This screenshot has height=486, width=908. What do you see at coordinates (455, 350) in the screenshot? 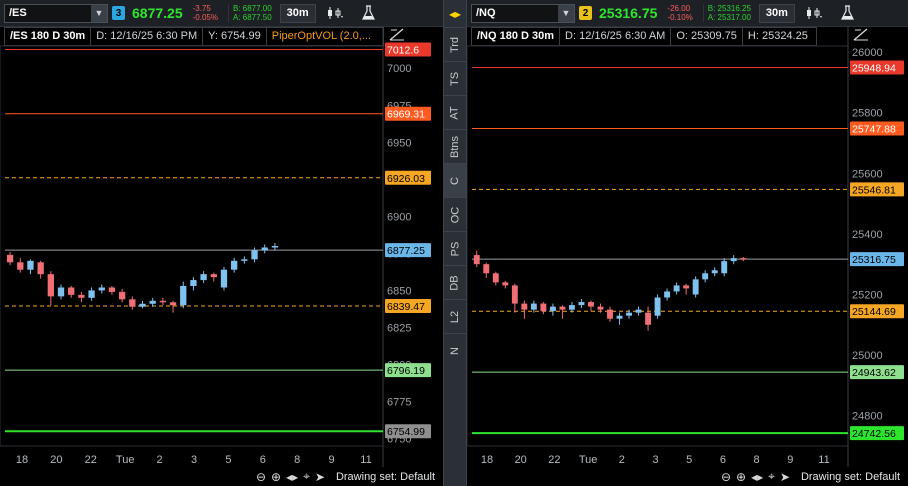
I see `side-tab-n: N` at bounding box center [455, 350].